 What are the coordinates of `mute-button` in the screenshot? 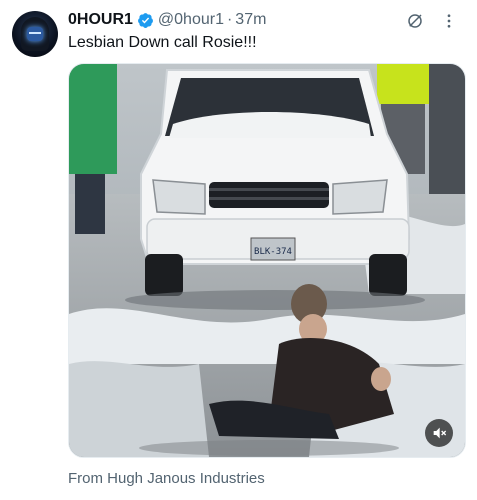 It's located at (439, 433).